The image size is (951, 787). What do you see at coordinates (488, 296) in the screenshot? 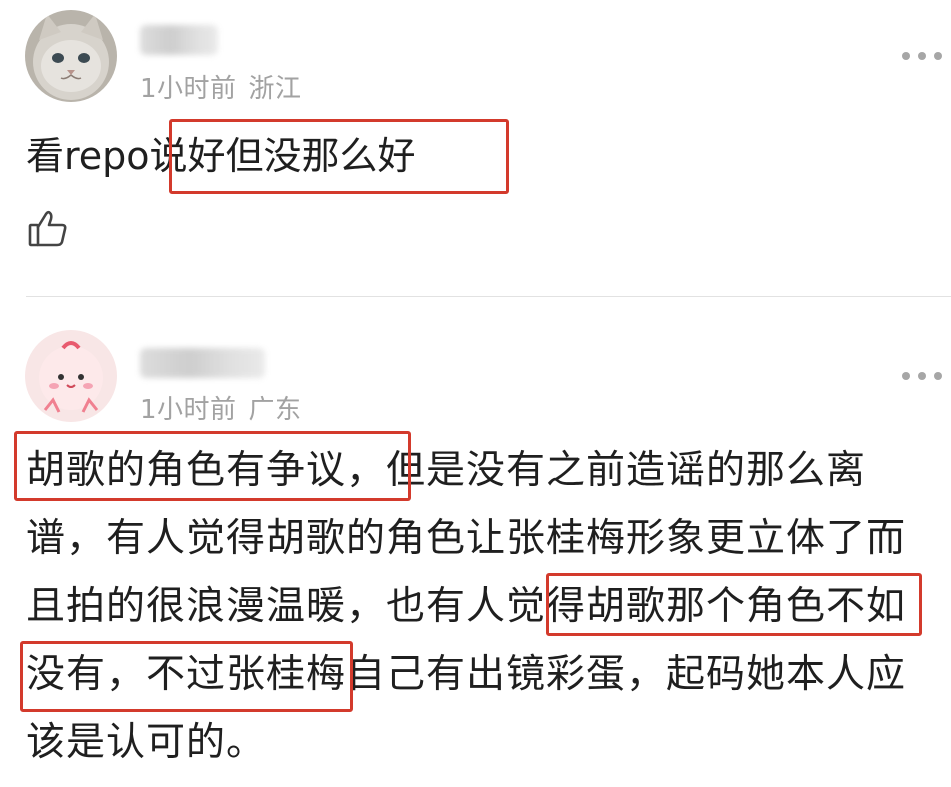
I see `divider` at bounding box center [488, 296].